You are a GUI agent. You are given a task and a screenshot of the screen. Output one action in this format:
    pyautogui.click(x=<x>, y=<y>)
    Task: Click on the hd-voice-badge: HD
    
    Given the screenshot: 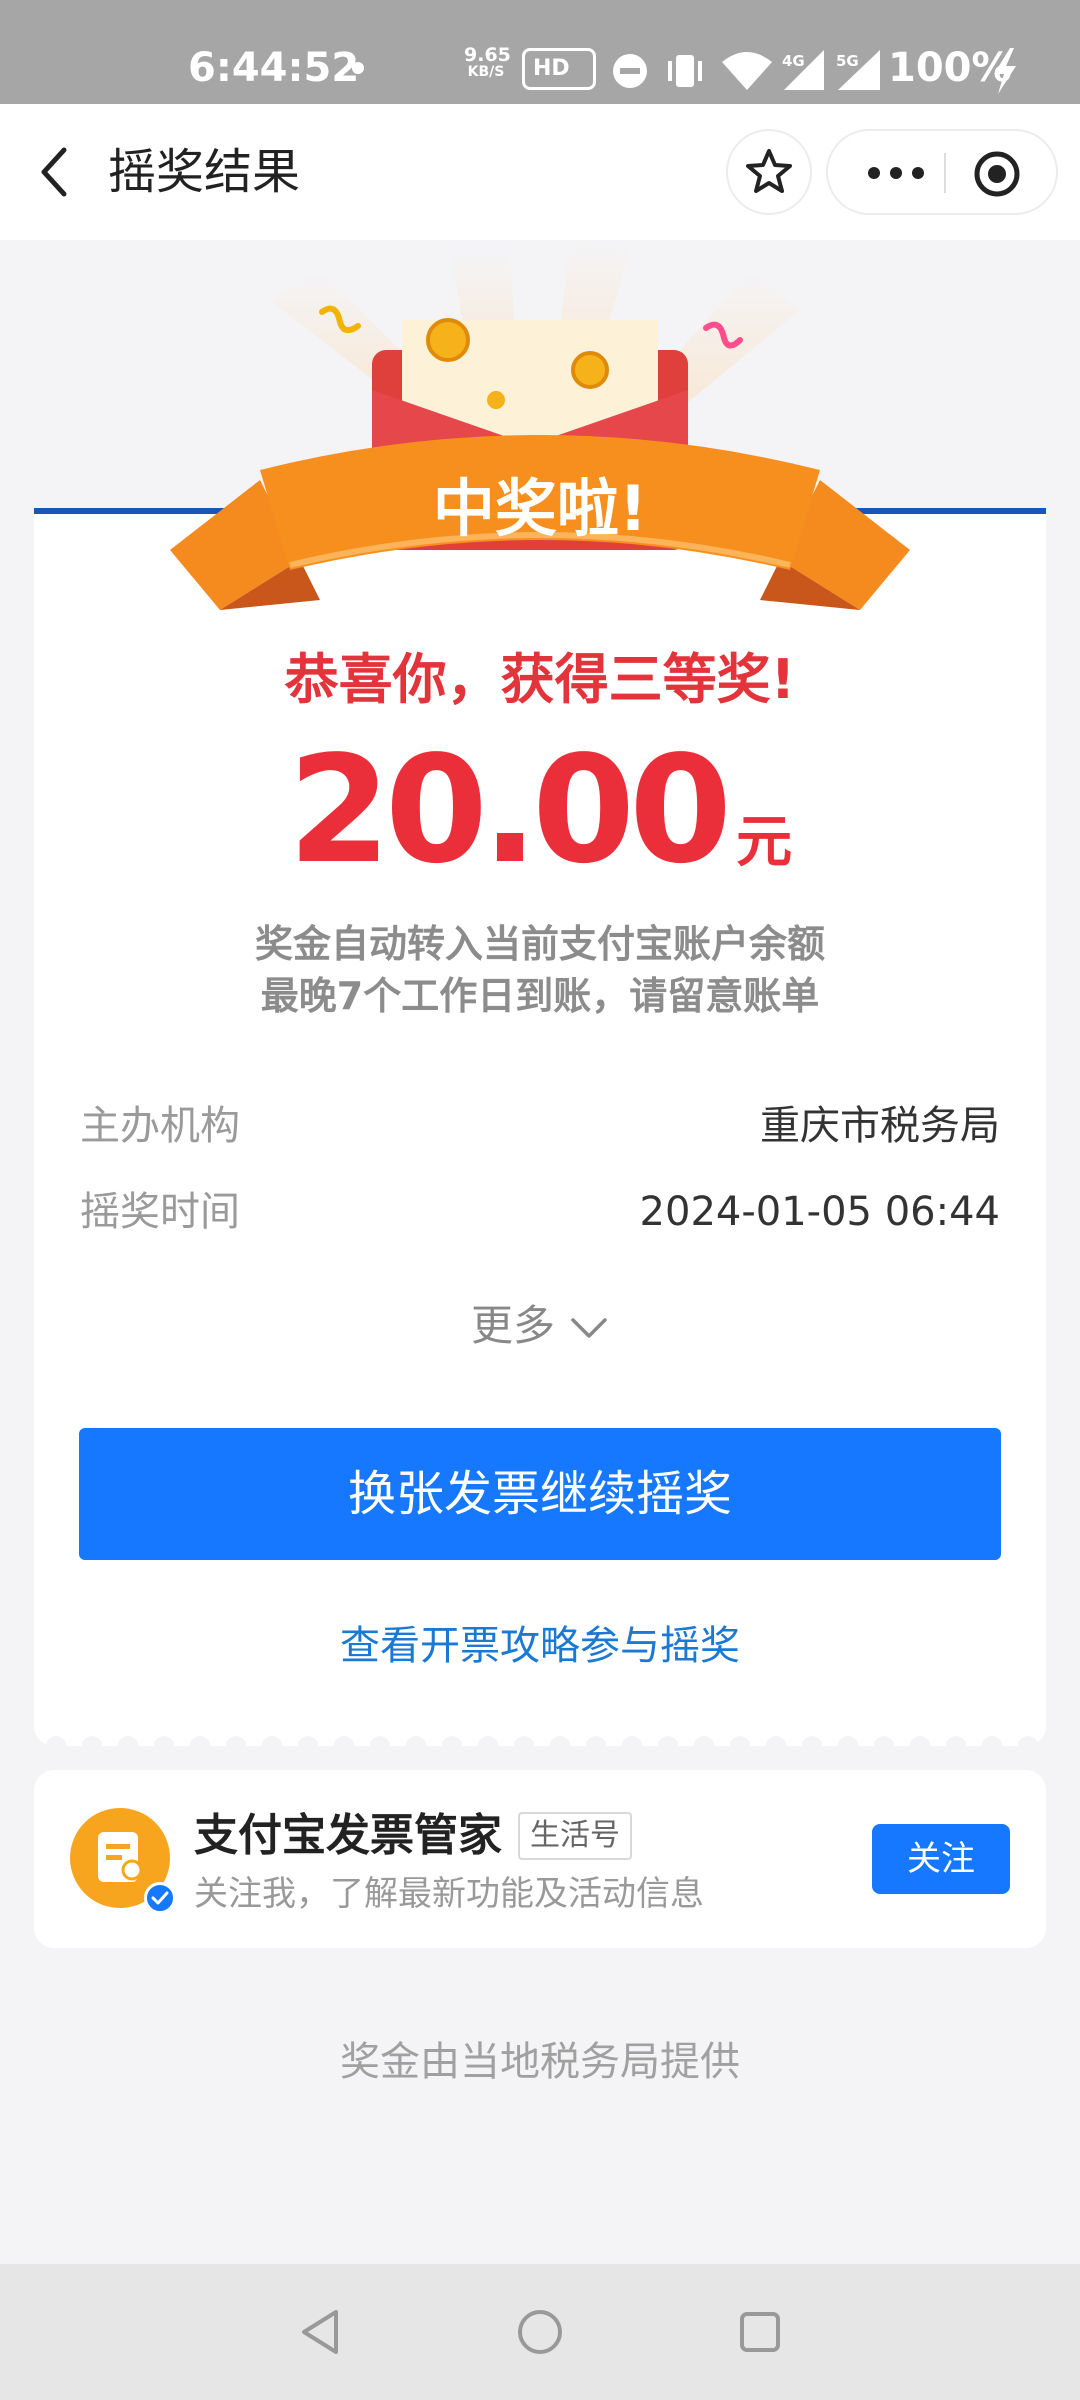 What is the action you would take?
    pyautogui.click(x=559, y=69)
    